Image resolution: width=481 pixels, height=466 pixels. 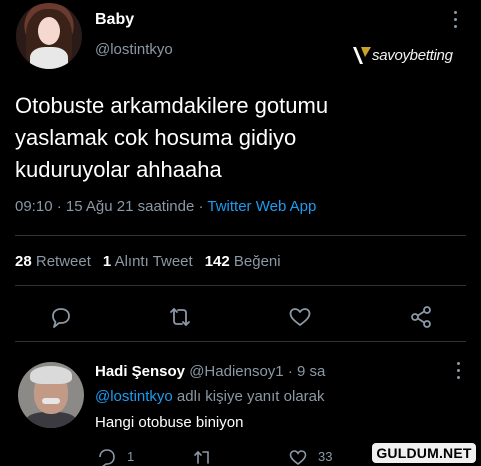 I want to click on likes-stat: 142 Beğeni, so click(x=243, y=261).